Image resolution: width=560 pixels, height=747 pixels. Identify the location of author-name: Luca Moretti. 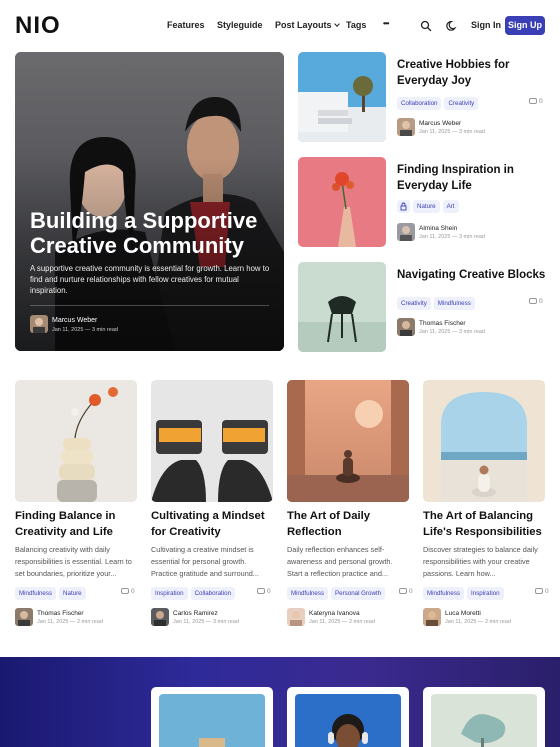
(463, 613).